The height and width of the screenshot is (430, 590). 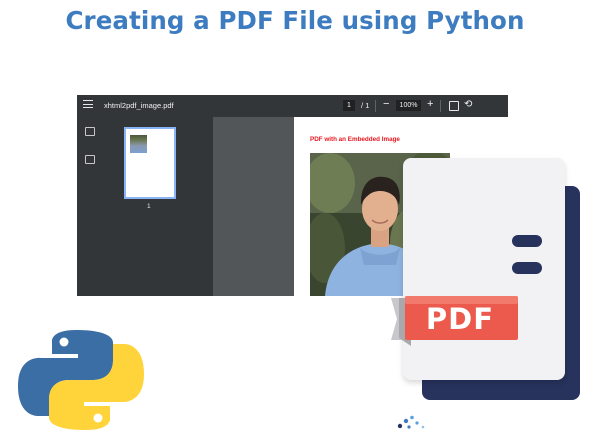 I want to click on file-name: xhtml2pdf_image.pdf, so click(x=139, y=105).